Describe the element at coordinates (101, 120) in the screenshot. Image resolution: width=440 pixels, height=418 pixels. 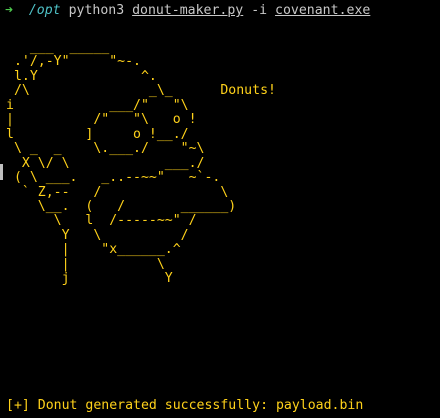
I see `ascii-art-line: | /" "\ o !` at that location.